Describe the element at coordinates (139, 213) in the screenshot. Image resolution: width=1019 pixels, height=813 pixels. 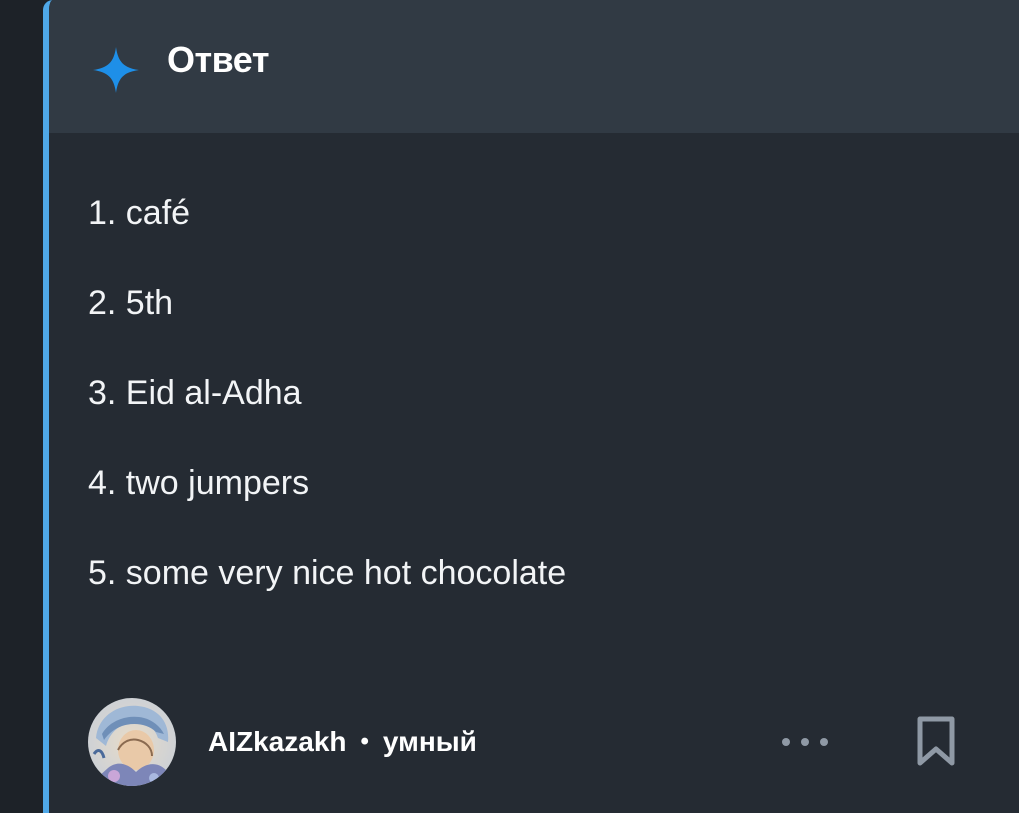
I see `answer-item: 1. café` at that location.